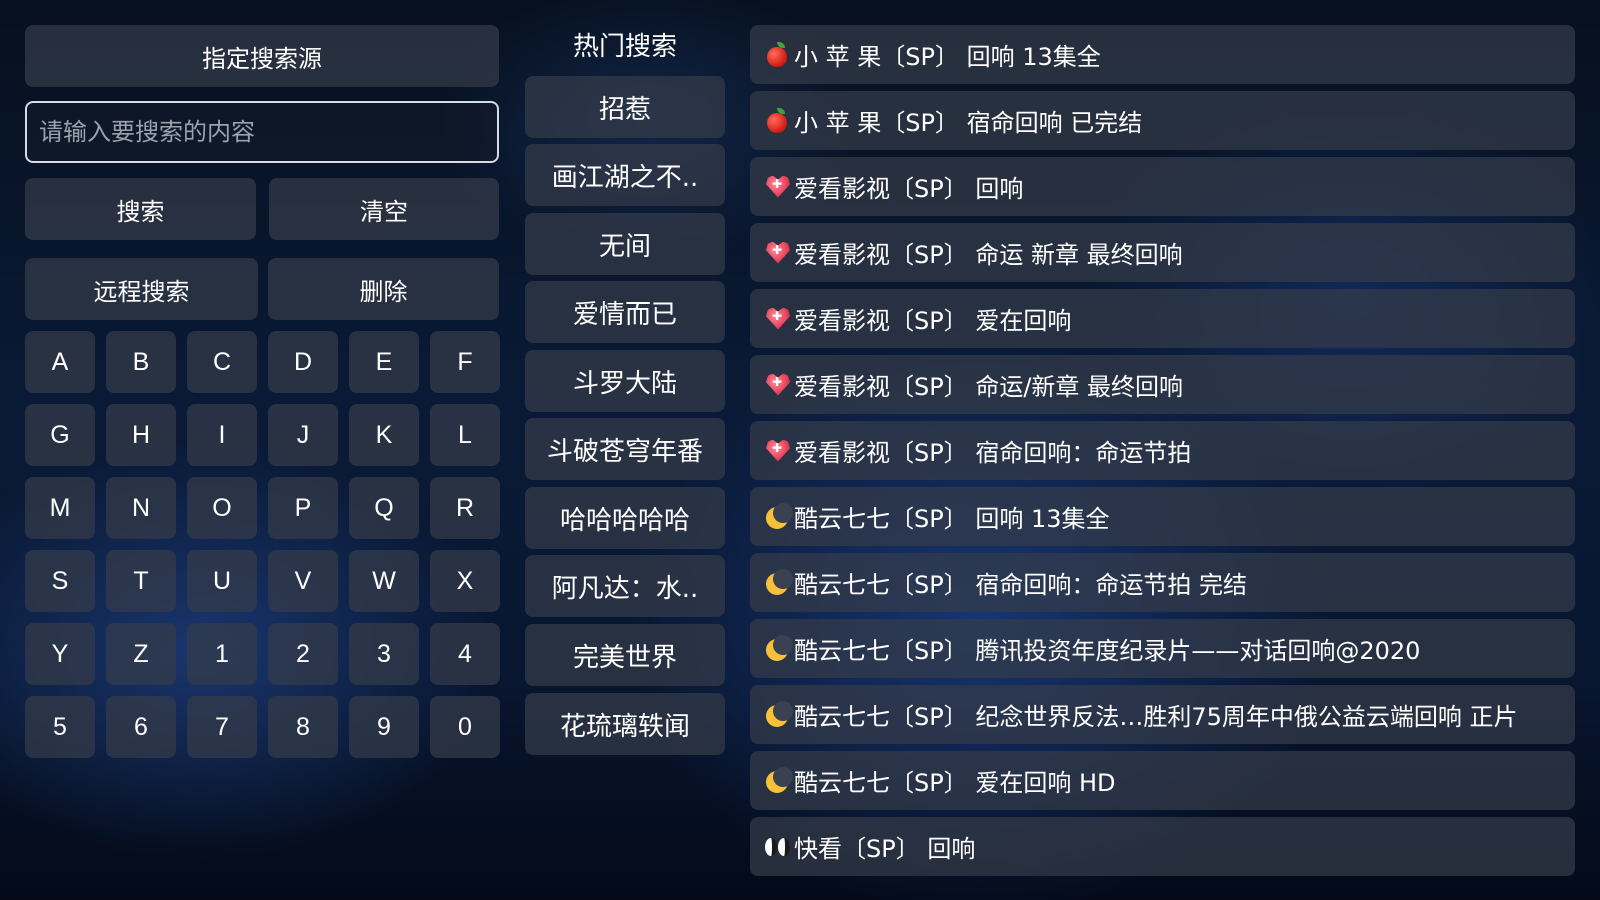 Image resolution: width=1600 pixels, height=900 pixels. What do you see at coordinates (1162, 846) in the screenshot?
I see `result-row: 快看〔SP〕 回响` at bounding box center [1162, 846].